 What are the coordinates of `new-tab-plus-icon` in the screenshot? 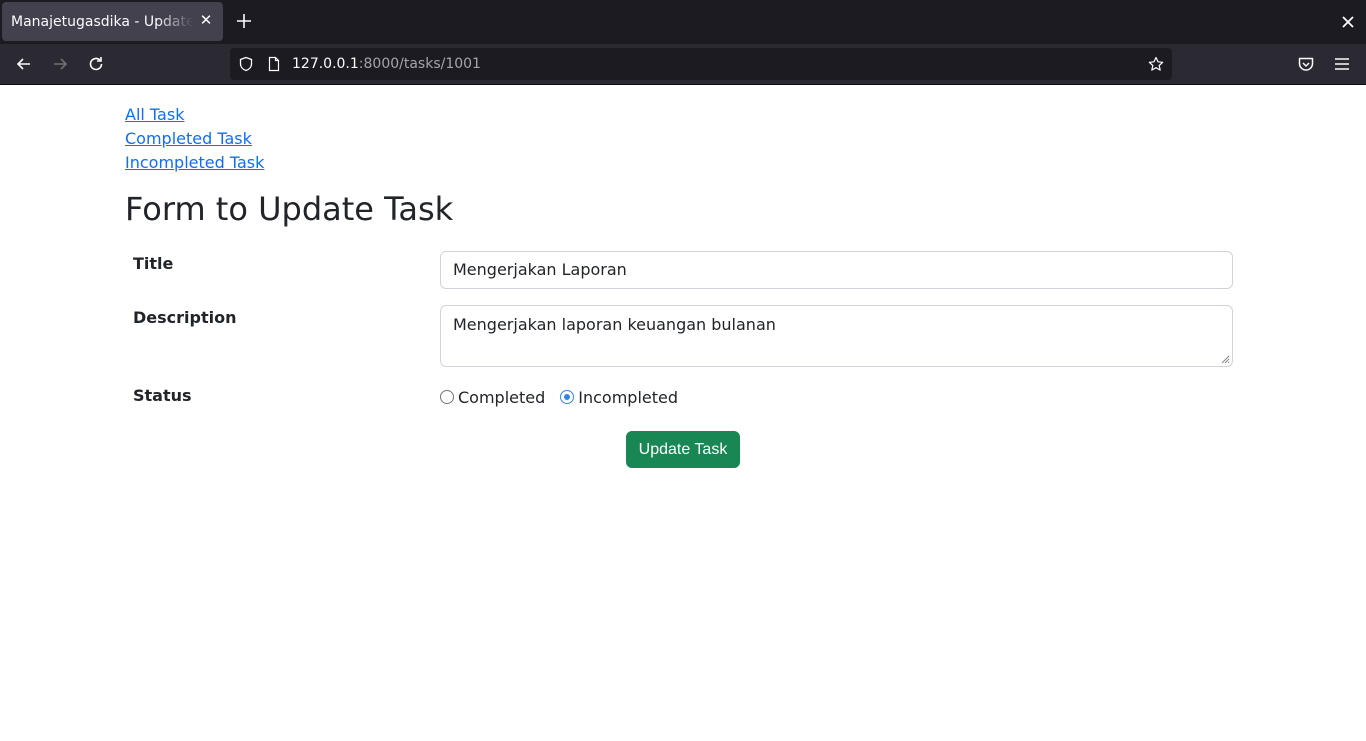 It's located at (244, 21).